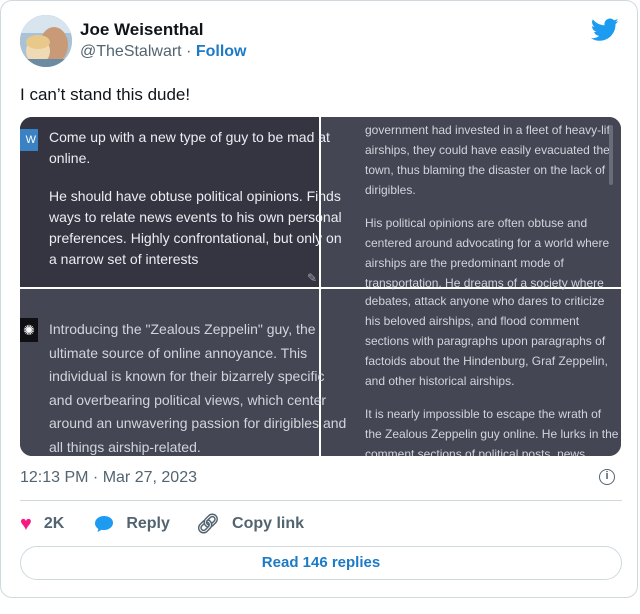  Describe the element at coordinates (472, 321) in the screenshot. I see `right-bottom-line: his beloved airships, and flood comment` at that location.